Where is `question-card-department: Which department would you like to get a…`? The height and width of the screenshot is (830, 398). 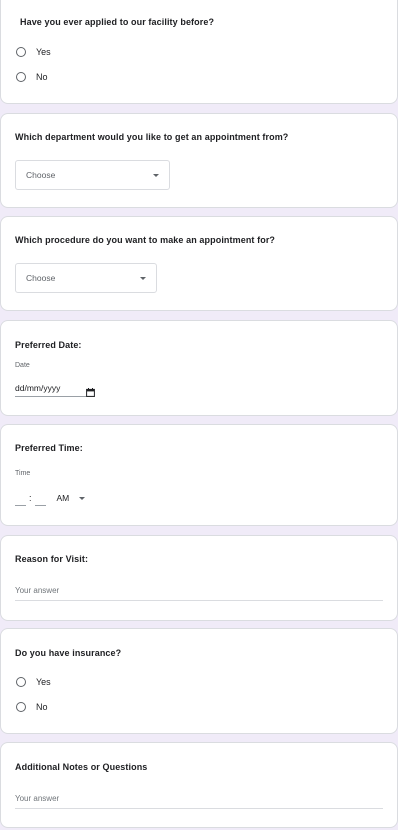
question-card-department: Which department would you like to get a… is located at coordinates (199, 160).